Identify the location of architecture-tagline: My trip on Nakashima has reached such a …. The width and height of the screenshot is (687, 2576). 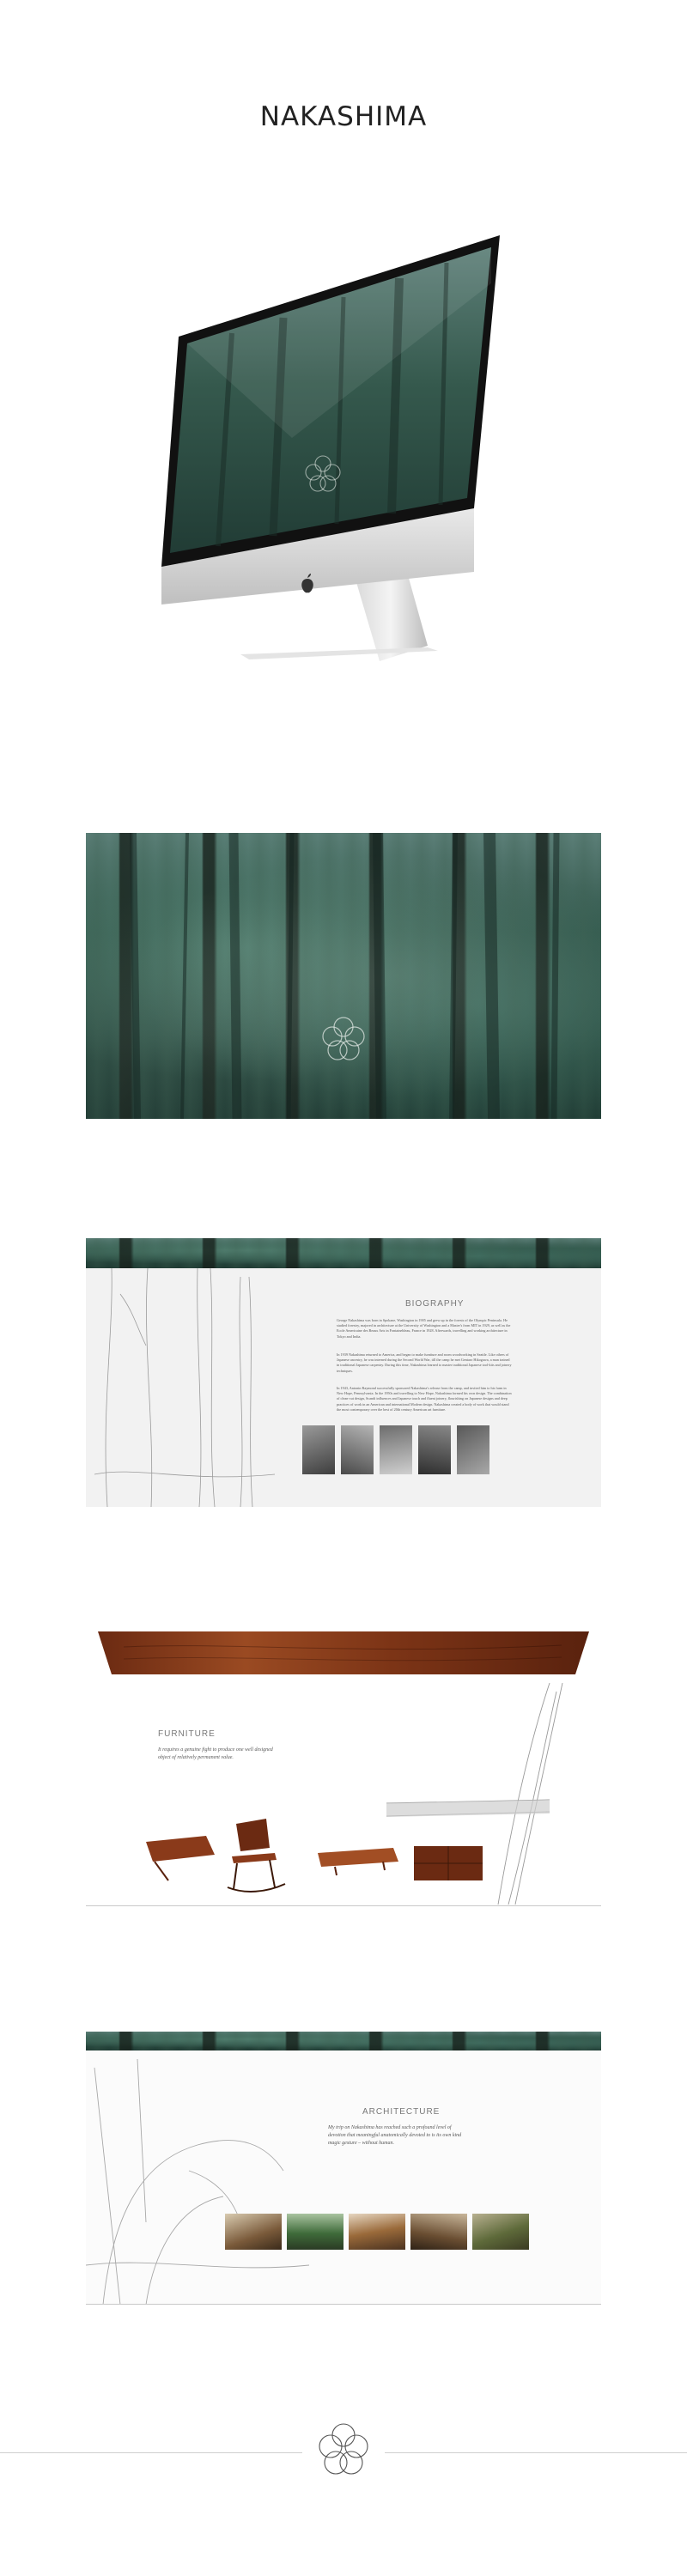
(395, 2135).